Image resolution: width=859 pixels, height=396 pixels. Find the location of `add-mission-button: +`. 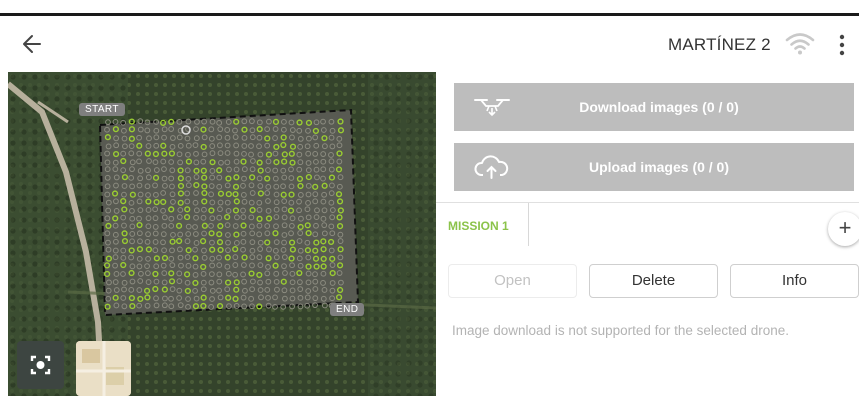

add-mission-button: + is located at coordinates (843, 229).